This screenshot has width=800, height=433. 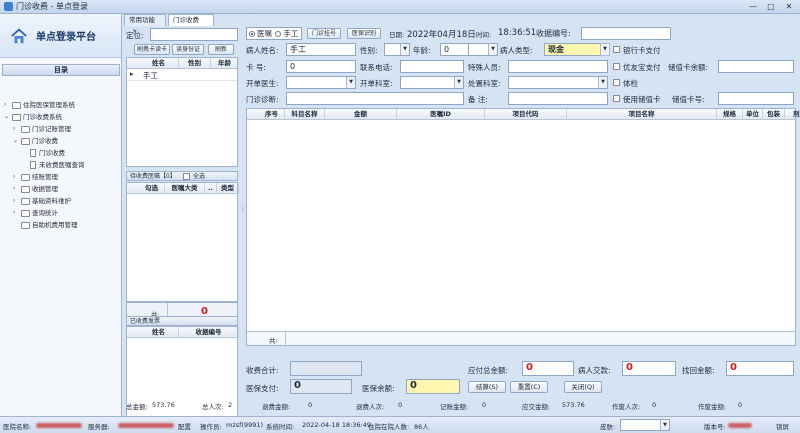 What do you see at coordinates (688, 67) in the screenshot?
I see `stored-balance-label: 储值卡余额:` at bounding box center [688, 67].